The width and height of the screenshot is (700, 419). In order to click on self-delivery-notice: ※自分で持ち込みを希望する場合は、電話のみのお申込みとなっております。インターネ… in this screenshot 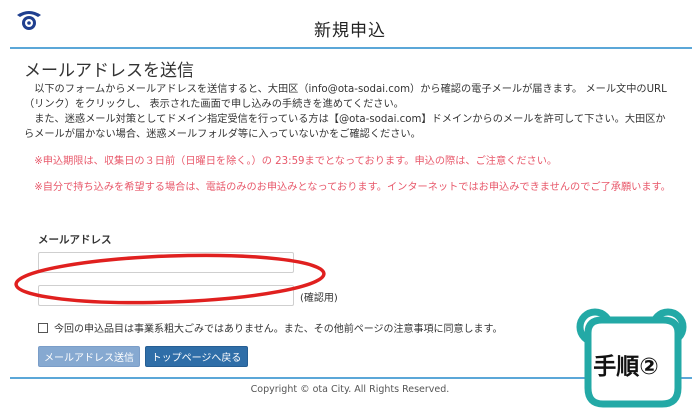, I will do `click(352, 187)`.